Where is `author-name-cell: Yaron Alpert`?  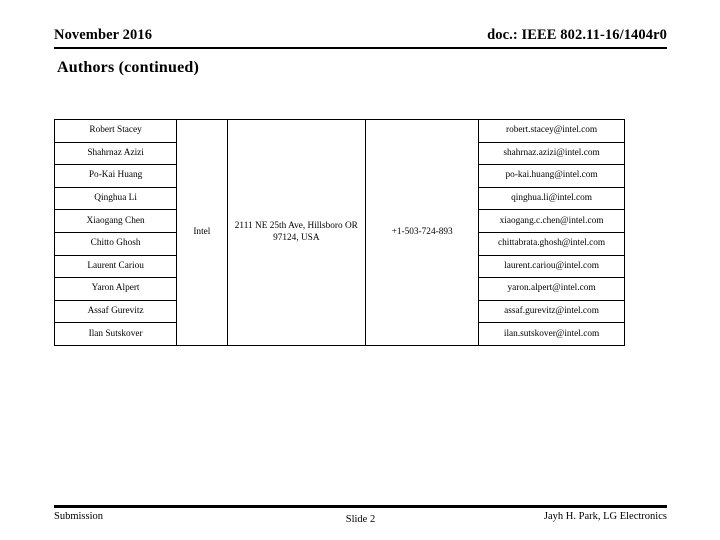
author-name-cell: Yaron Alpert is located at coordinates (115, 289).